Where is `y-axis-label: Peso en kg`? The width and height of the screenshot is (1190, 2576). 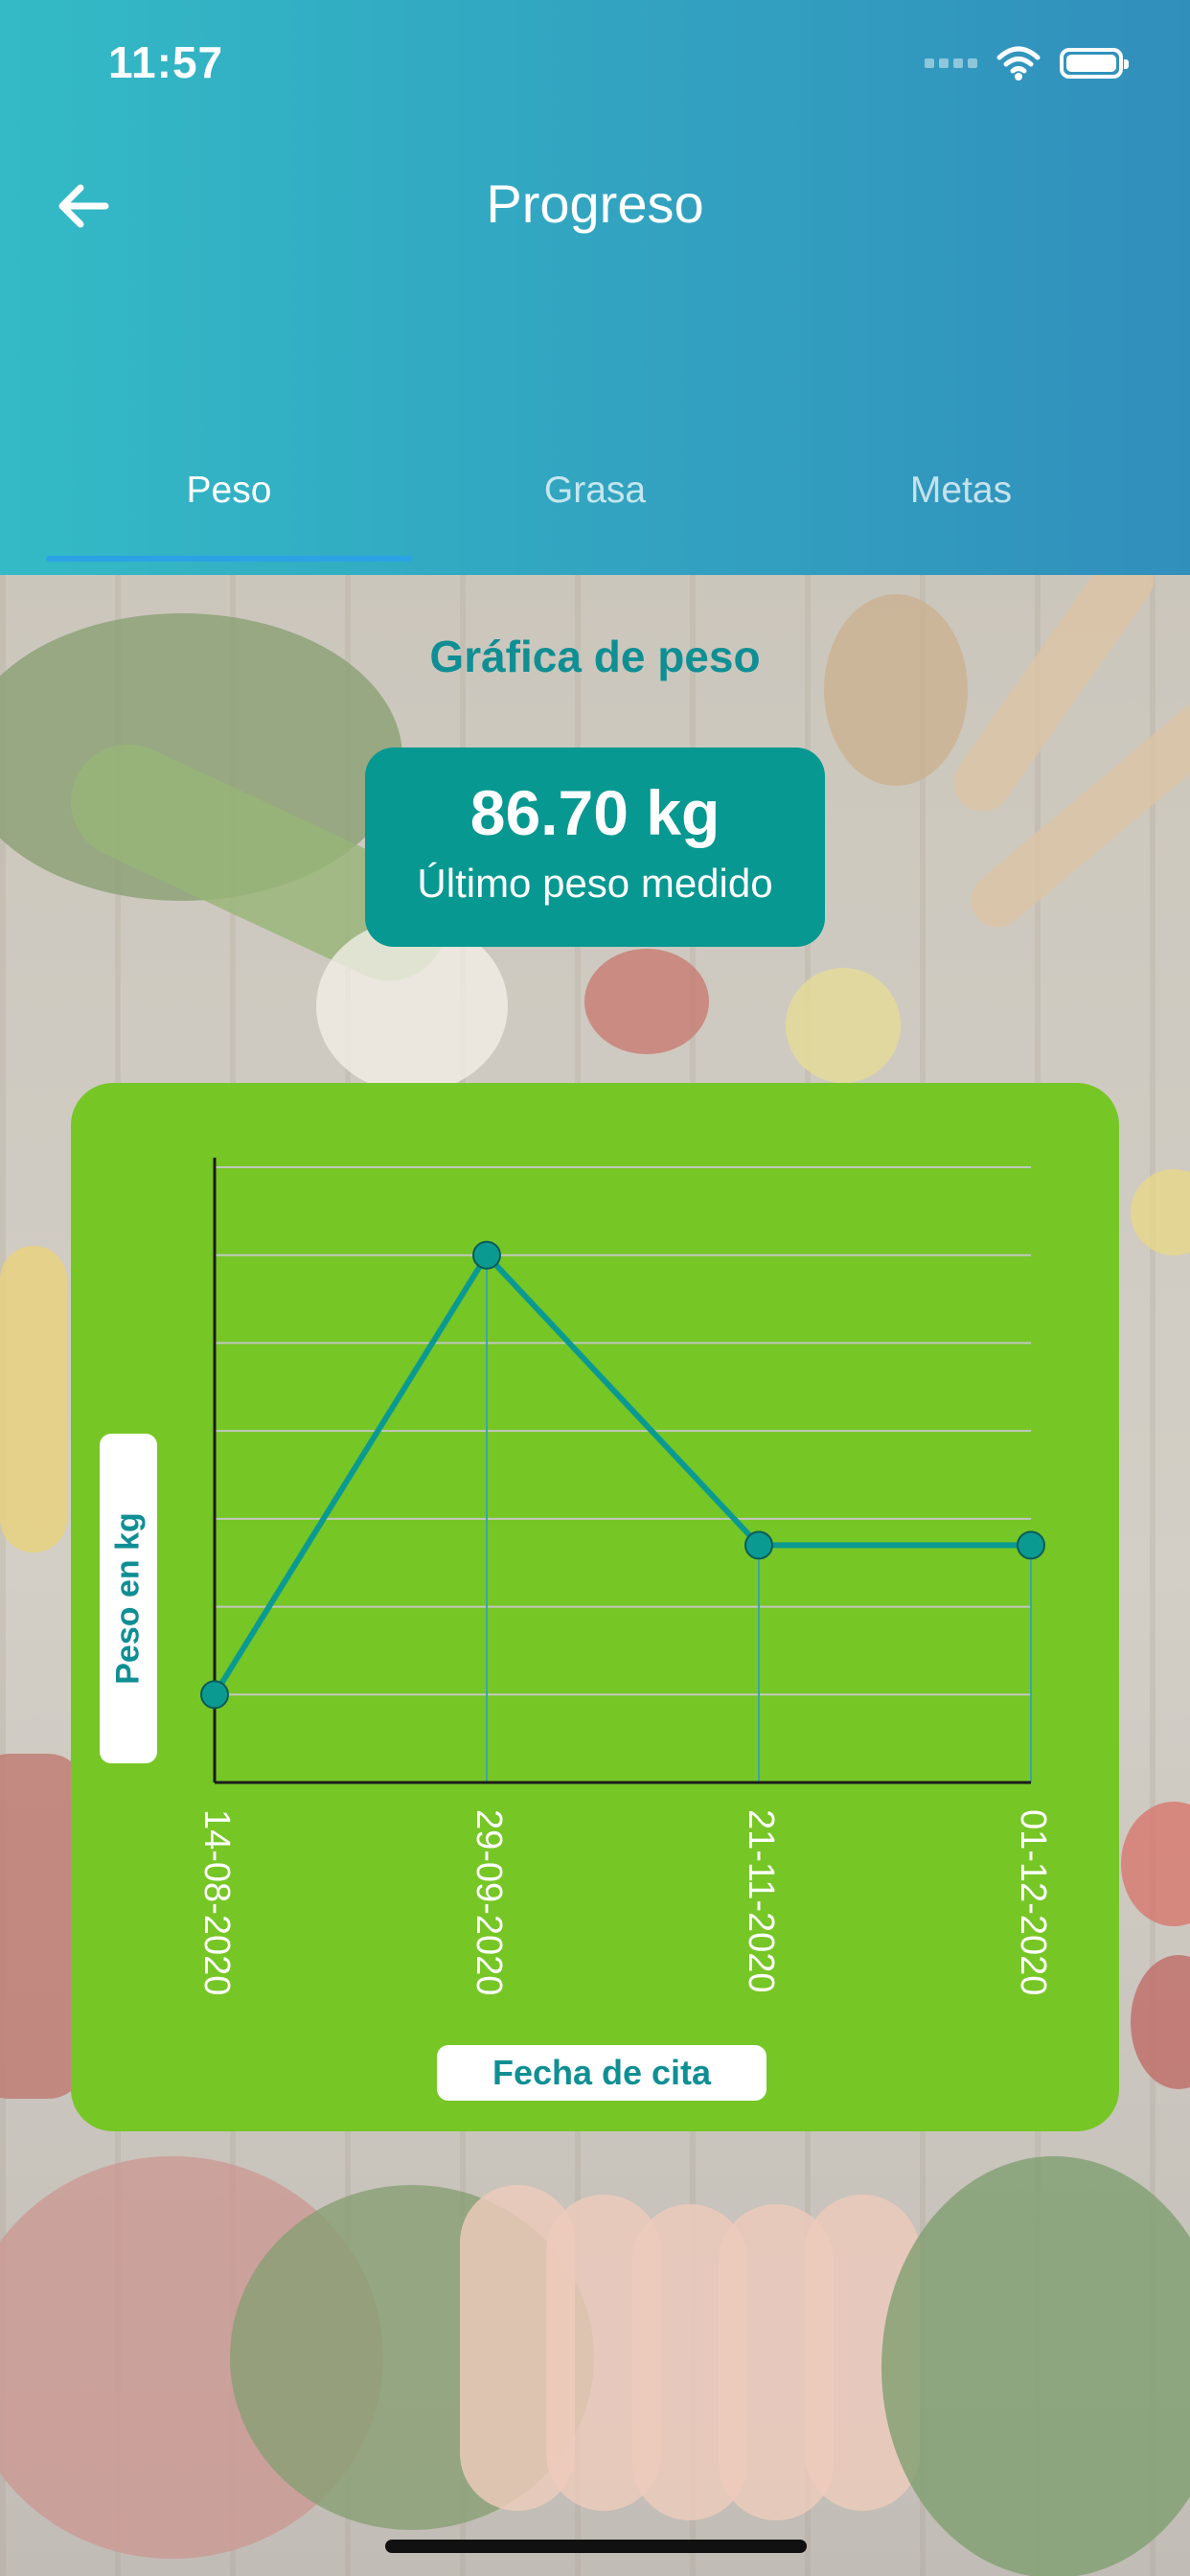 y-axis-label: Peso en kg is located at coordinates (128, 1598).